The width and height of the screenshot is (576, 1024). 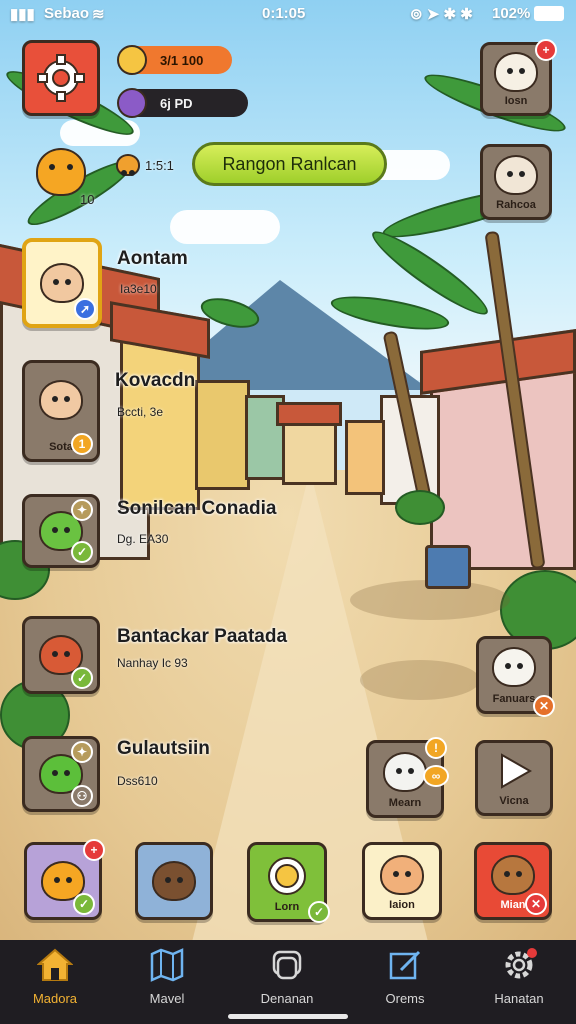 I want to click on pet-label: Rahcoa, so click(x=516, y=205).